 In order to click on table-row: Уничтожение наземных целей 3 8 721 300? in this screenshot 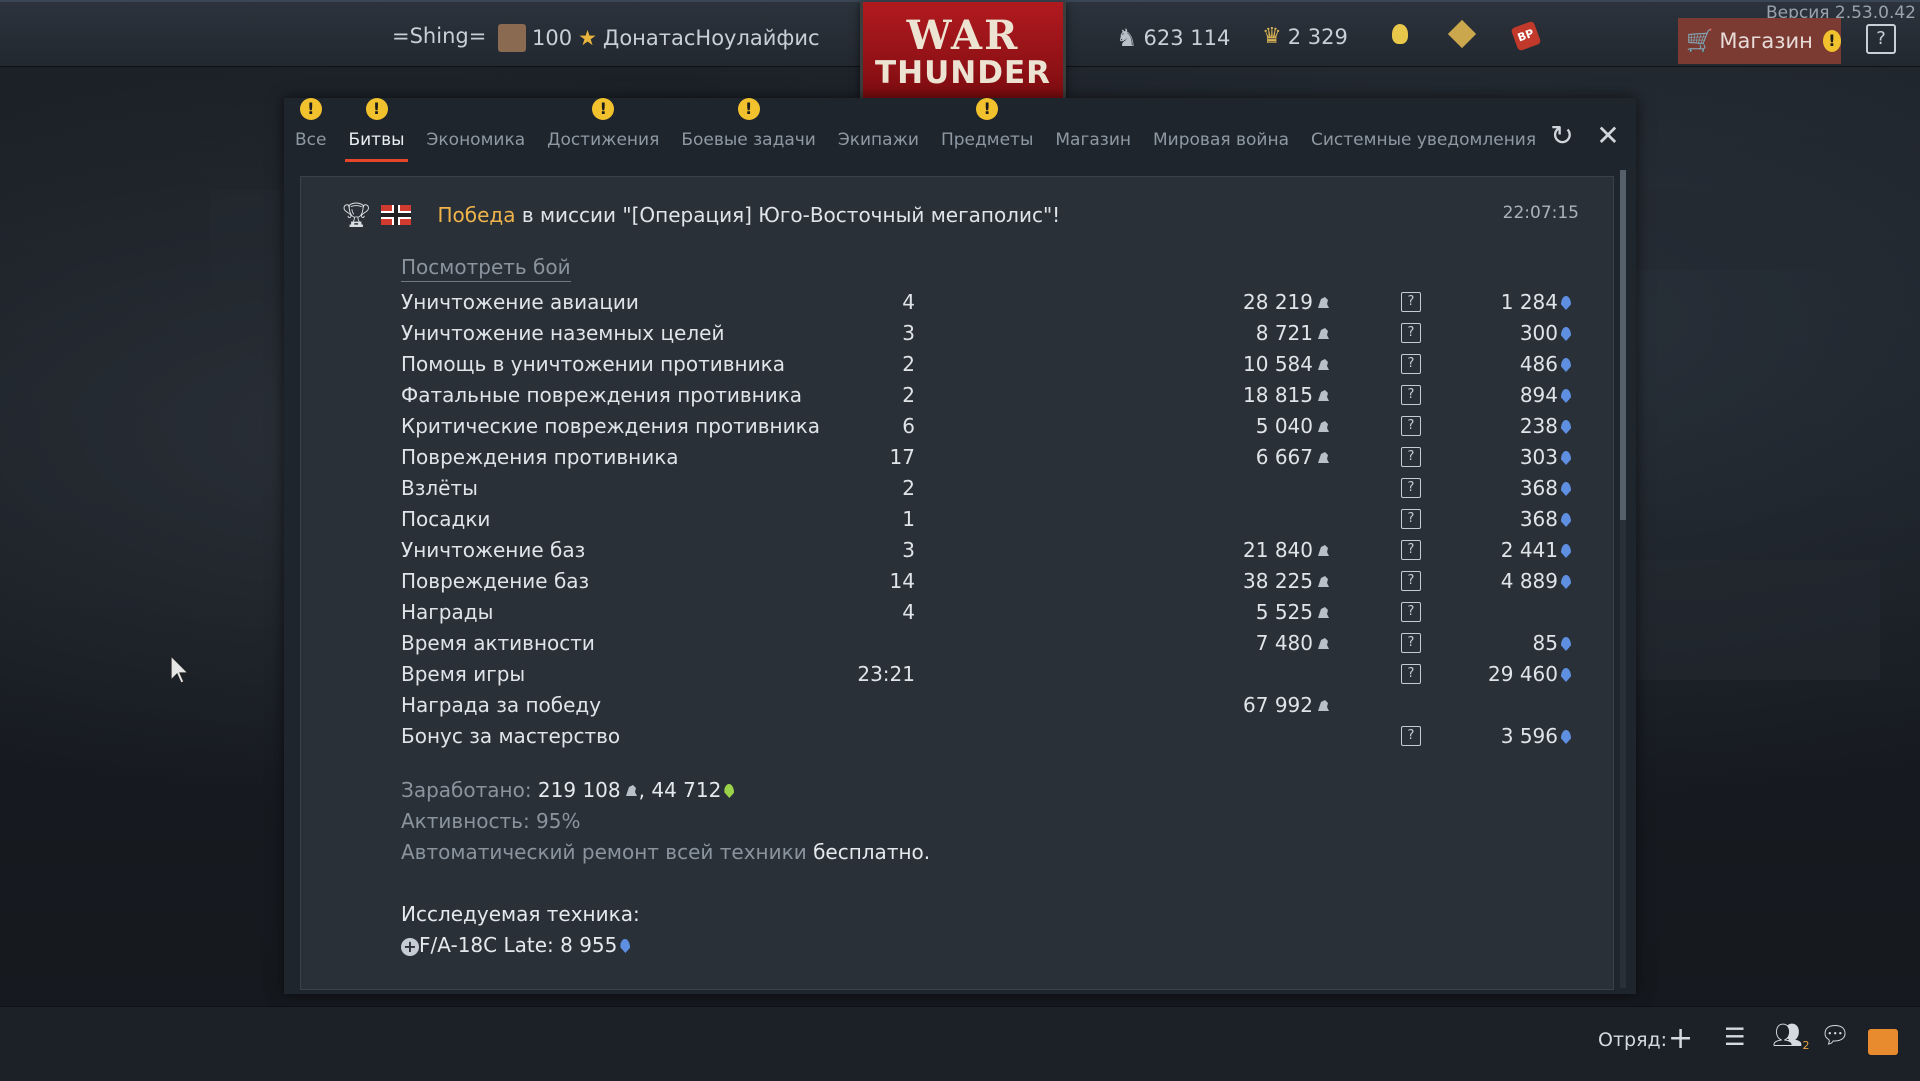, I will do `click(986, 333)`.